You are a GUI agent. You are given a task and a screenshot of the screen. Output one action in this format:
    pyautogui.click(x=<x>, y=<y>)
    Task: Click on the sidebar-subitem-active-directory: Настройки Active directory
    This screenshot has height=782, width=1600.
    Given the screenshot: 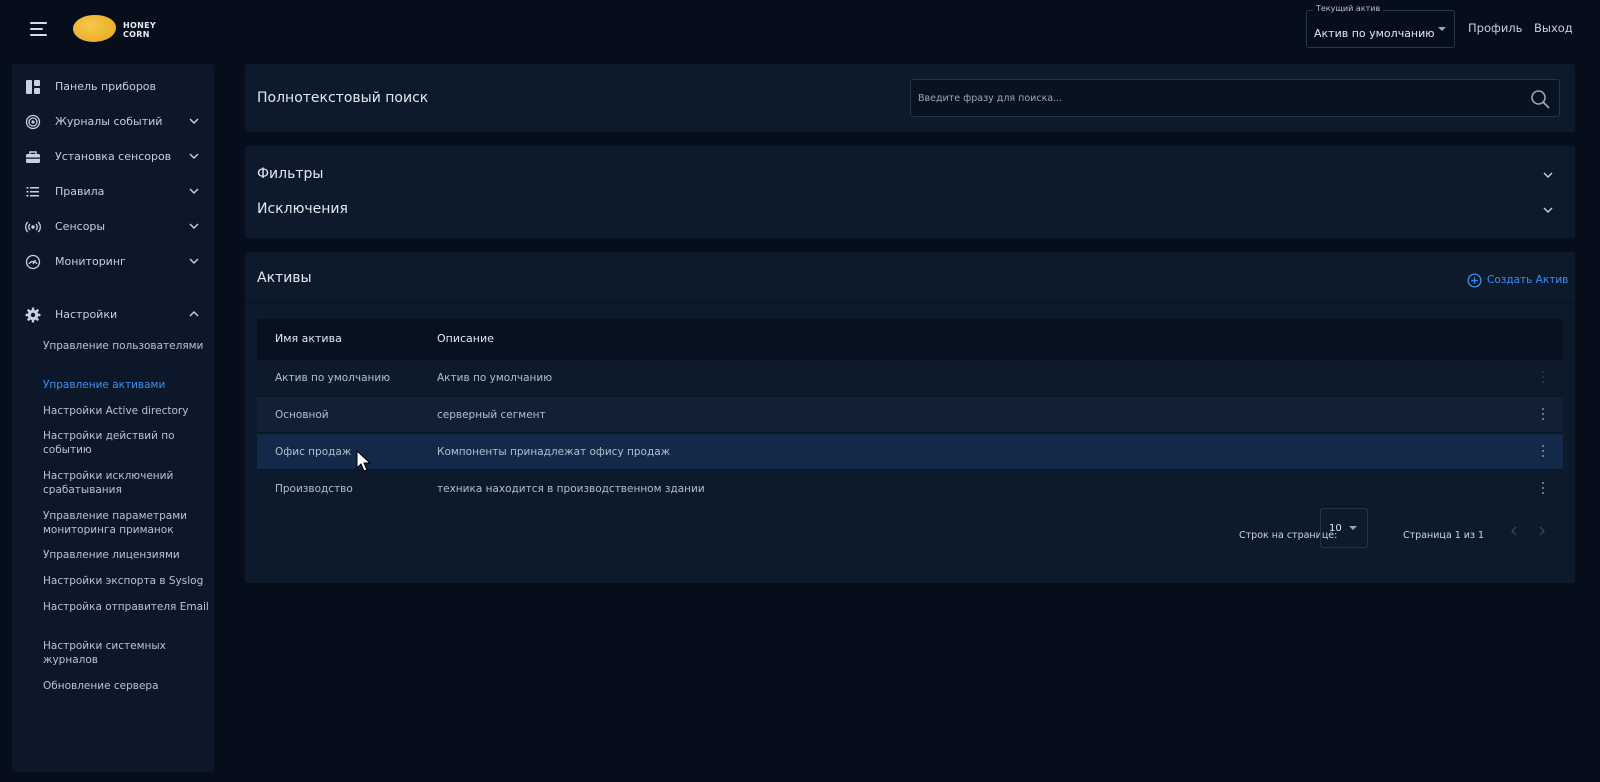 What is the action you would take?
    pyautogui.click(x=128, y=411)
    